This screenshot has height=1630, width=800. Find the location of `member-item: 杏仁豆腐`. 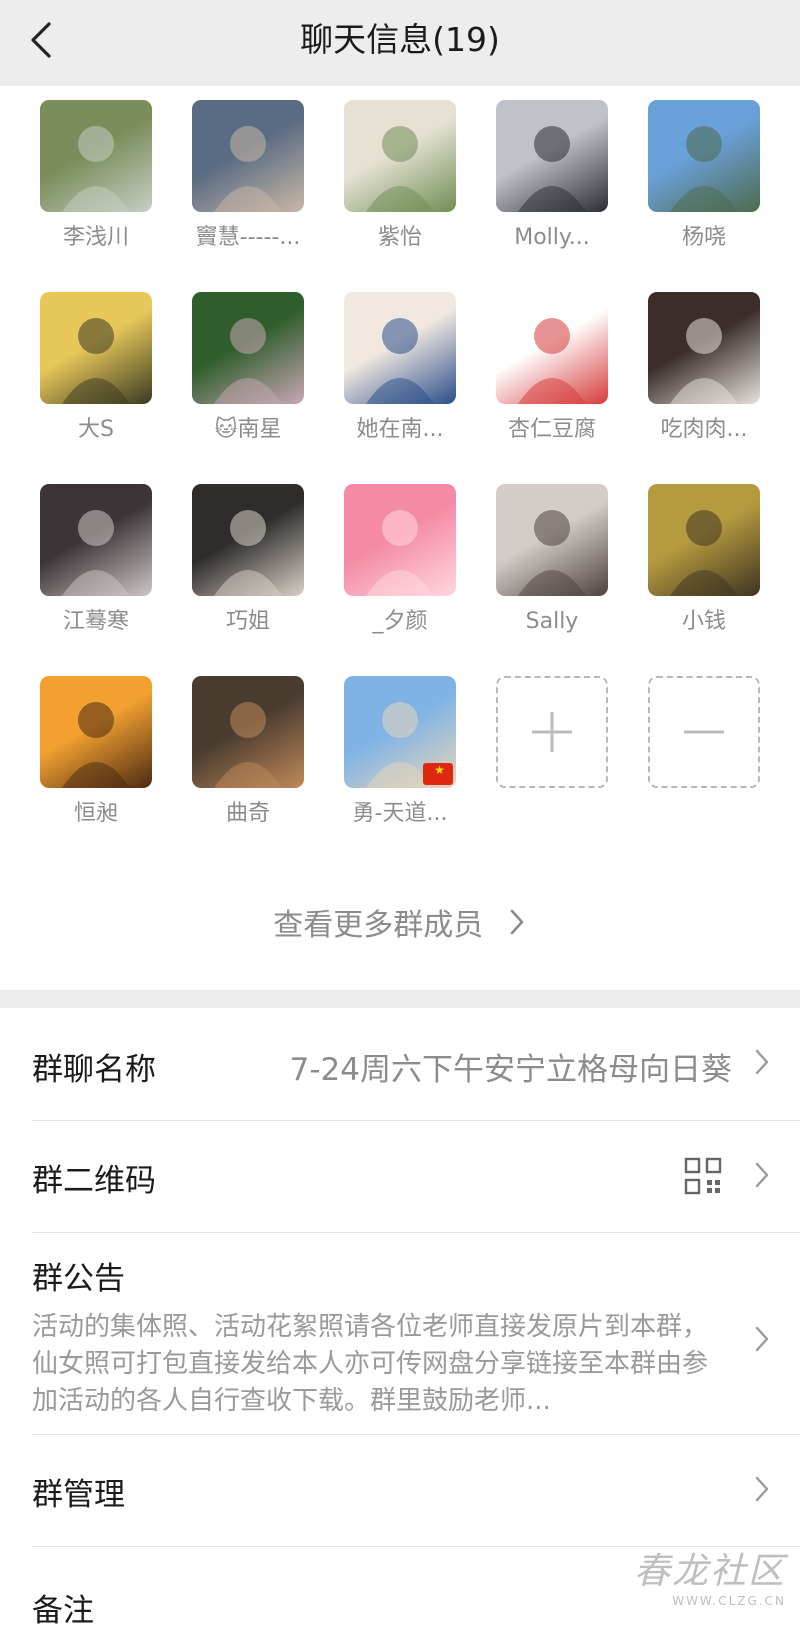

member-item: 杏仁豆腐 is located at coordinates (552, 369).